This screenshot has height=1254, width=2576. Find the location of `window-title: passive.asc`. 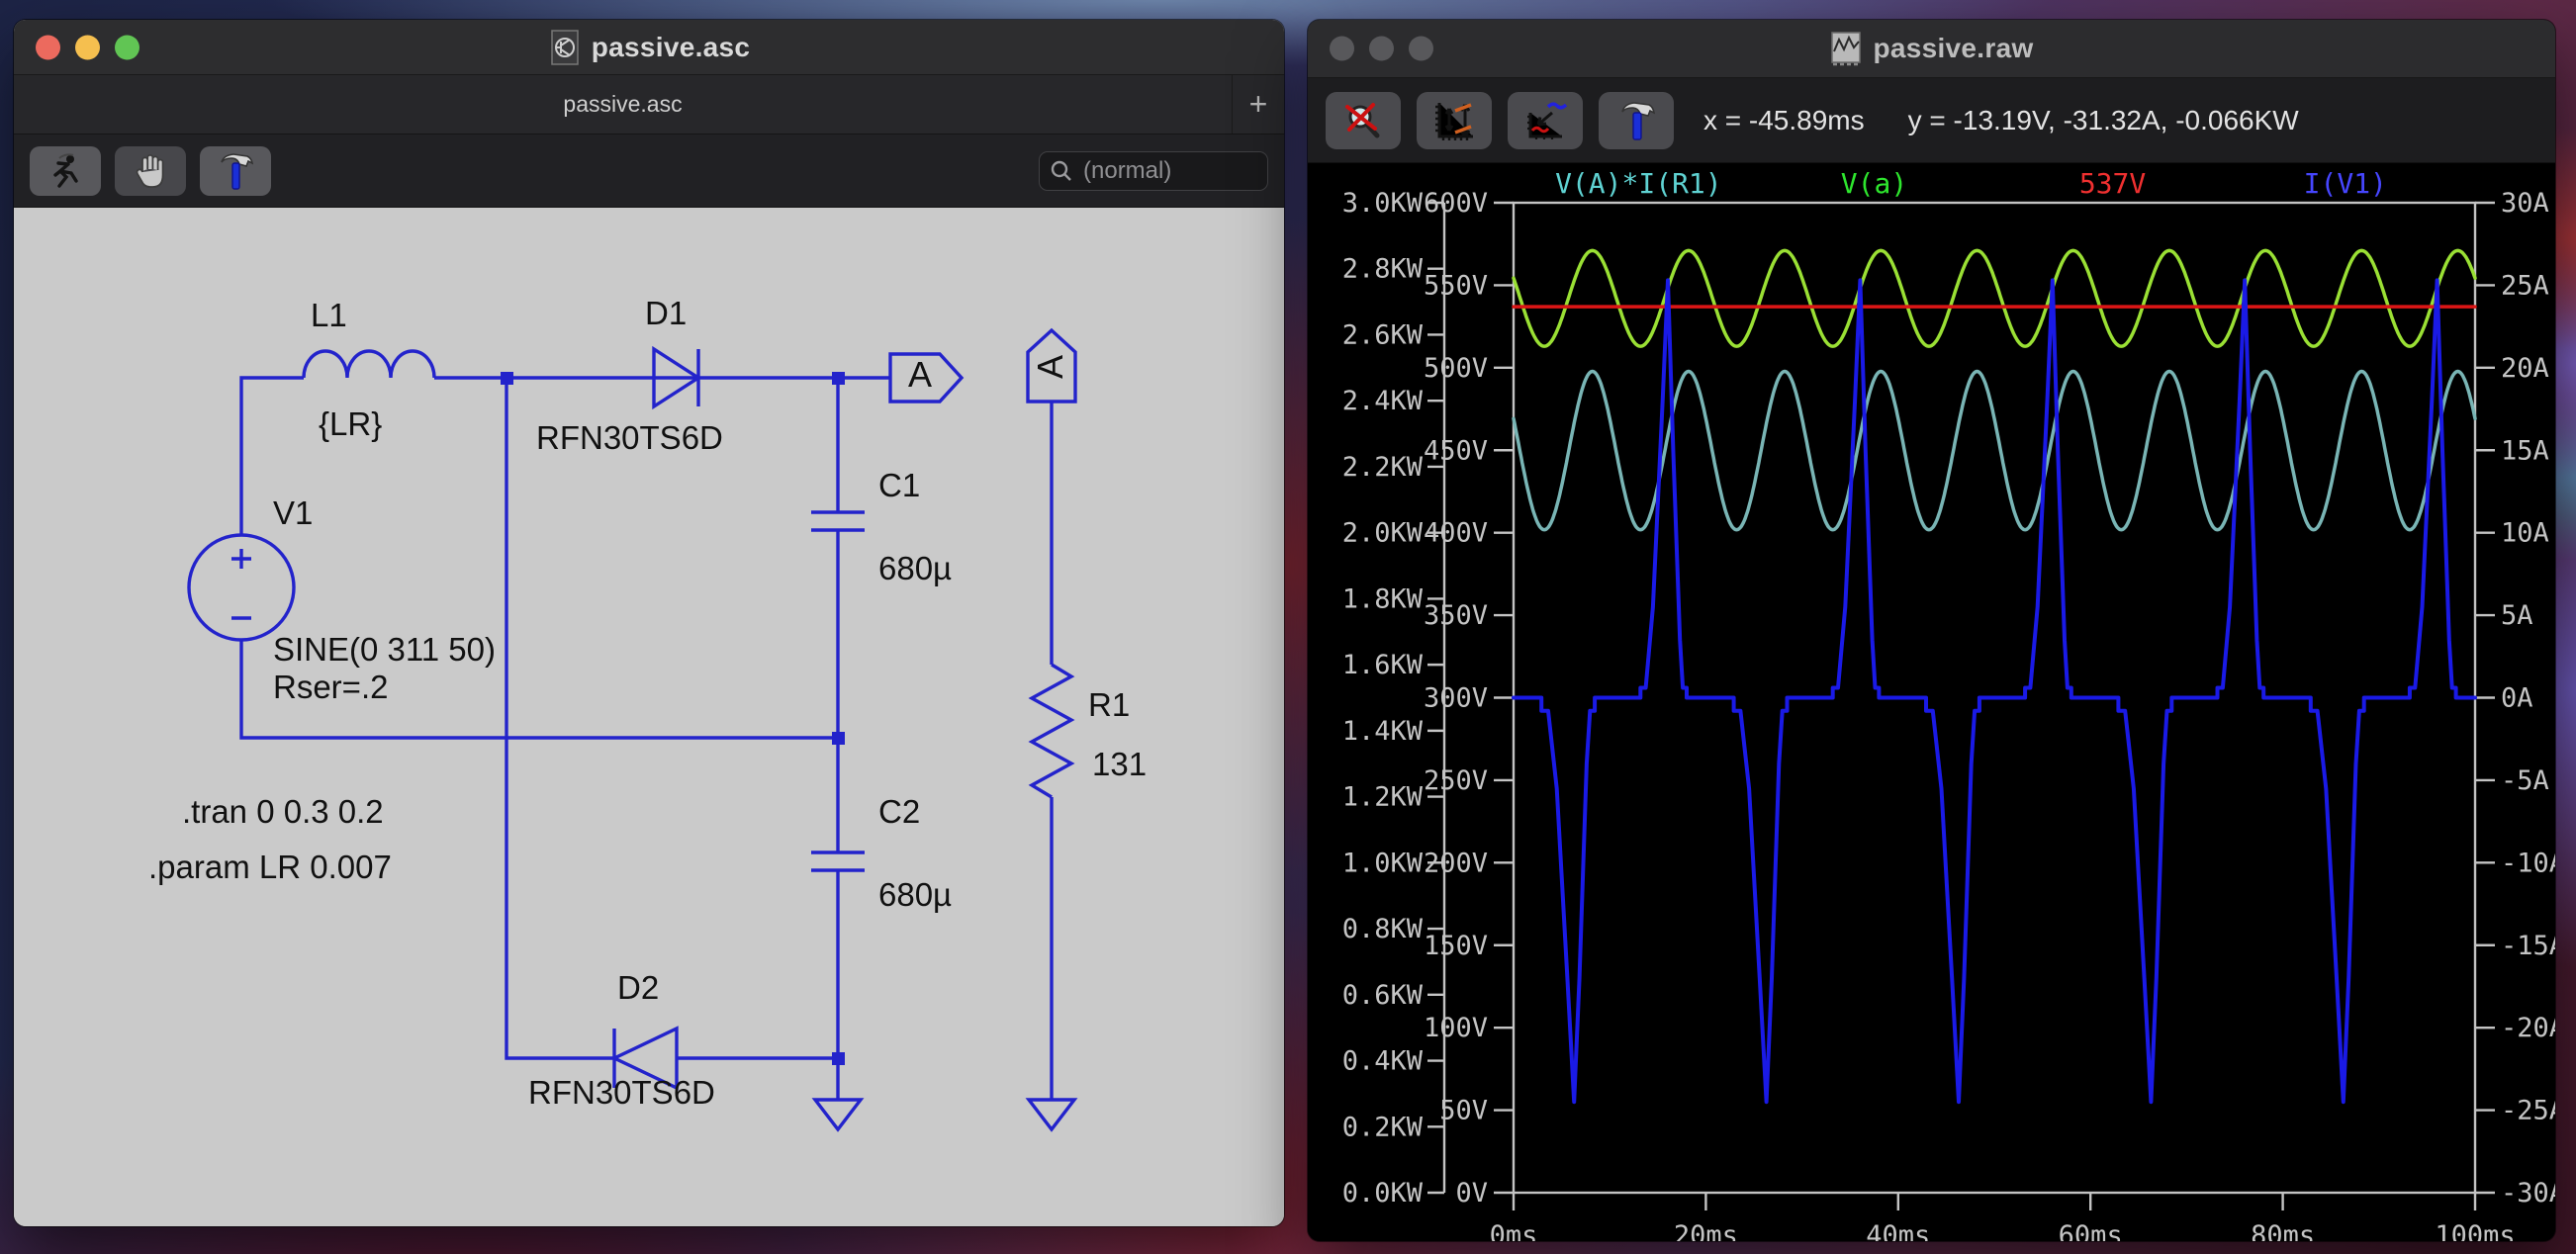

window-title: passive.asc is located at coordinates (671, 47).